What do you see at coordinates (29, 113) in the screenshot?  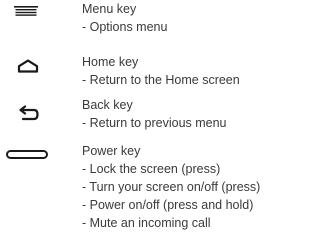 I see `back-arrow-icon` at bounding box center [29, 113].